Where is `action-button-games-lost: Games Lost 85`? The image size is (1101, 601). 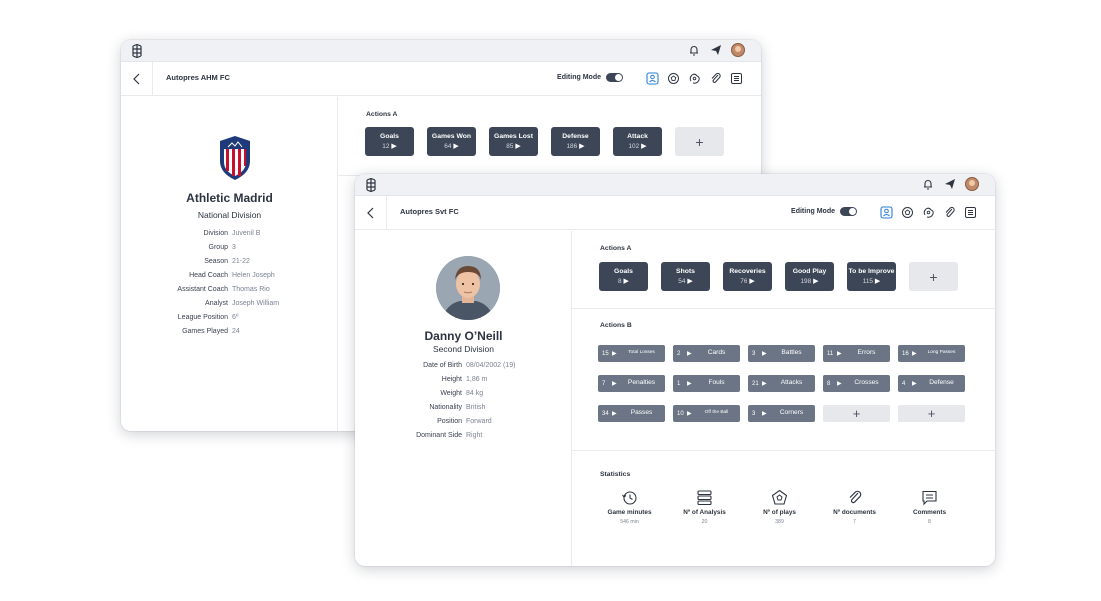
action-button-games-lost: Games Lost 85 is located at coordinates (513, 141).